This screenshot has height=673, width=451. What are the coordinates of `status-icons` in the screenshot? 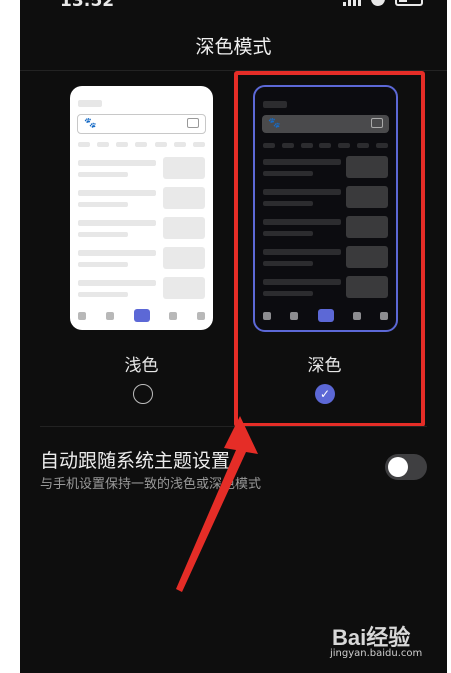 It's located at (383, 3).